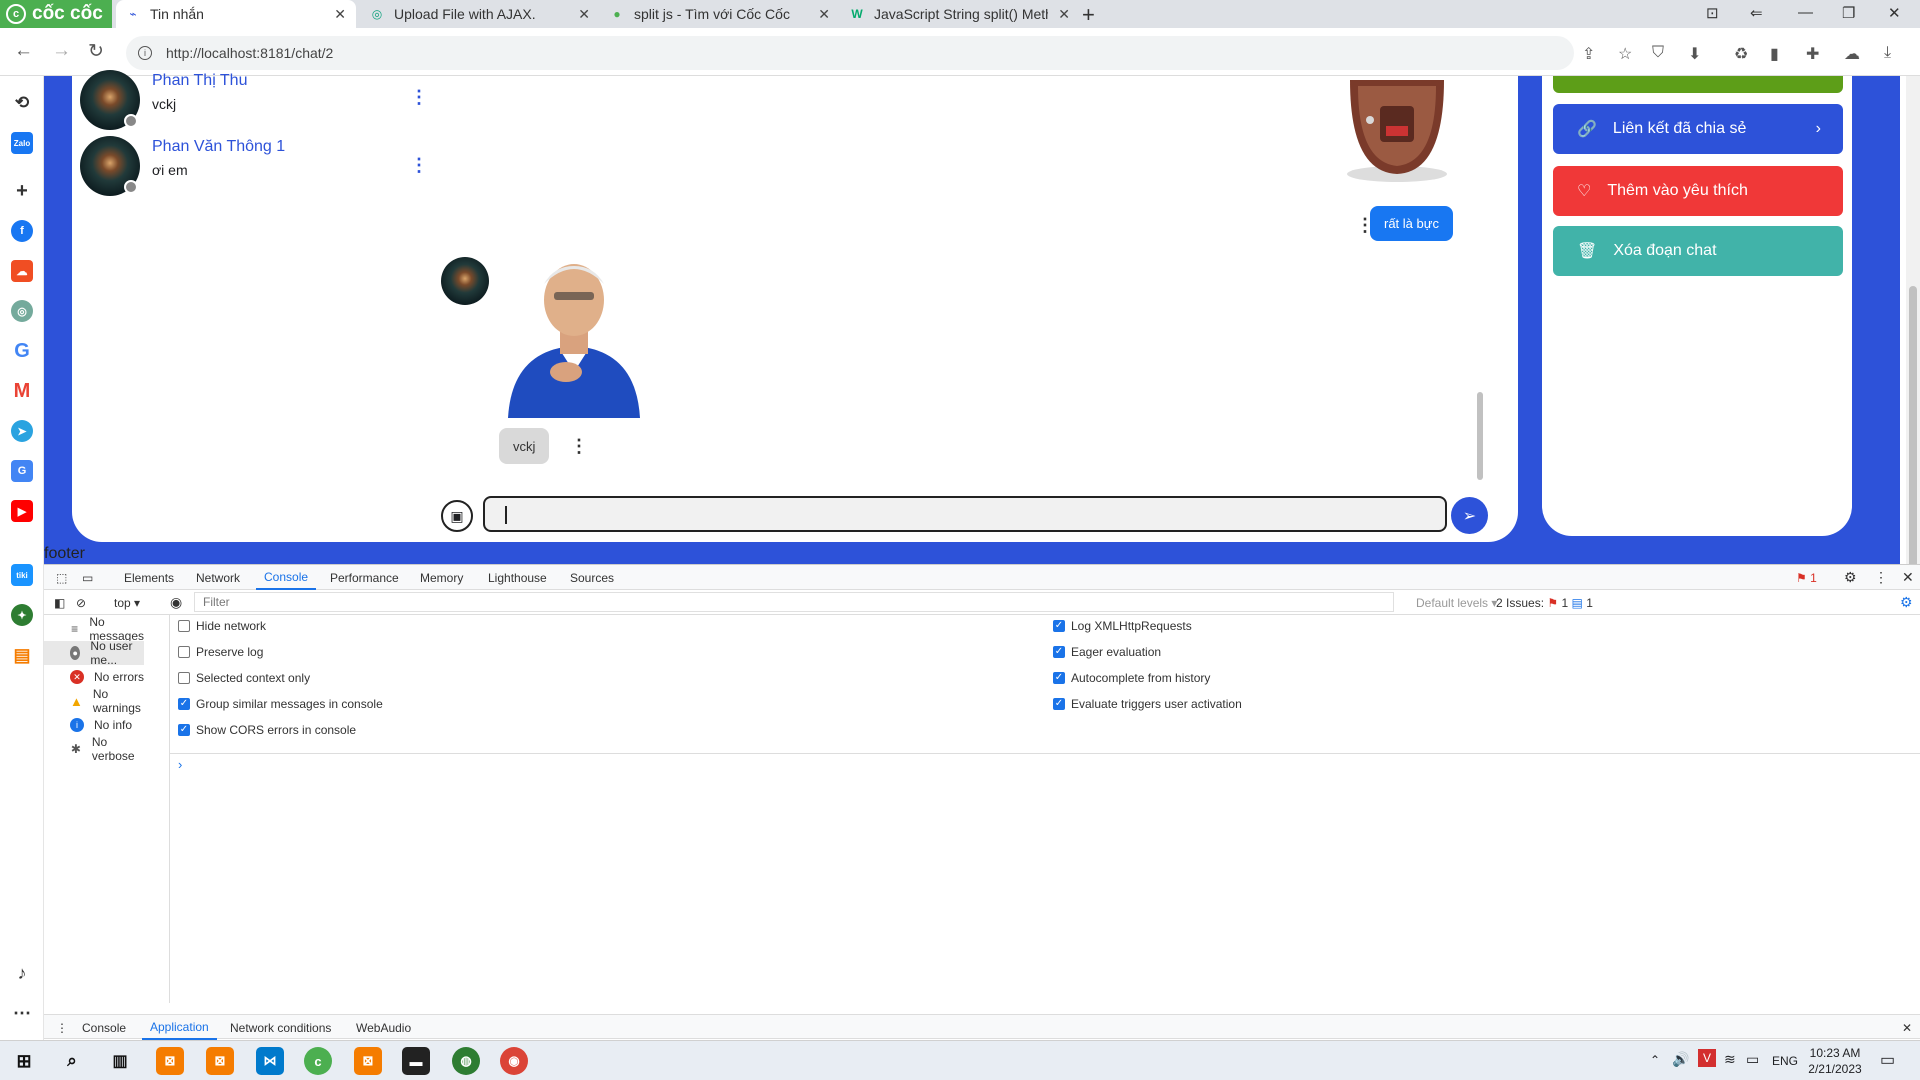 Image resolution: width=1920 pixels, height=1080 pixels. I want to click on xampp-icon-3: ⊠, so click(368, 1061).